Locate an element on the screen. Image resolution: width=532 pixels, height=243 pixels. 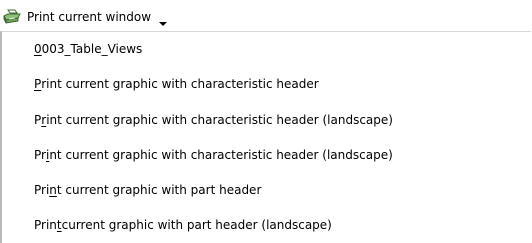
menu-item-accelerator: P is located at coordinates (38, 84).